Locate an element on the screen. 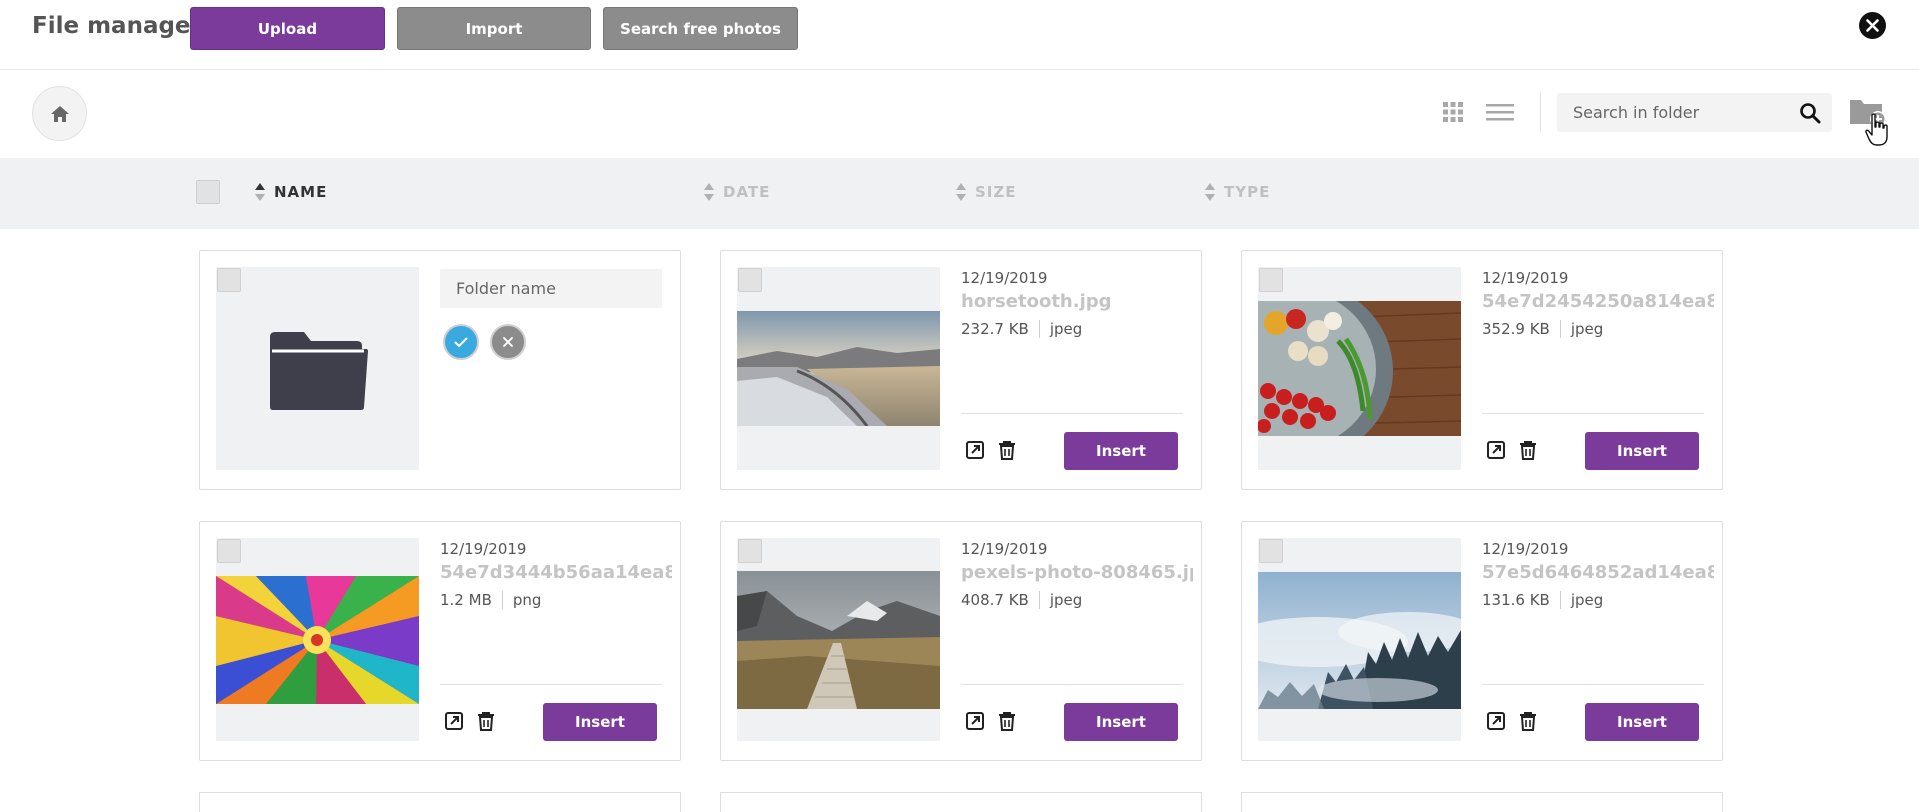  sort-header: NAME DATE SIZE TYPE is located at coordinates (959, 193).